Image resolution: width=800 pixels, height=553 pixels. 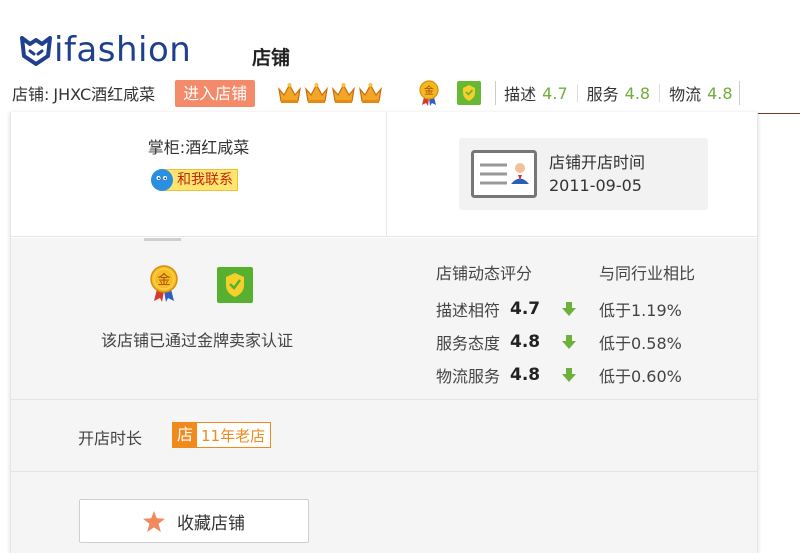 I want to click on compare-header: 与同行业相比, so click(x=647, y=273).